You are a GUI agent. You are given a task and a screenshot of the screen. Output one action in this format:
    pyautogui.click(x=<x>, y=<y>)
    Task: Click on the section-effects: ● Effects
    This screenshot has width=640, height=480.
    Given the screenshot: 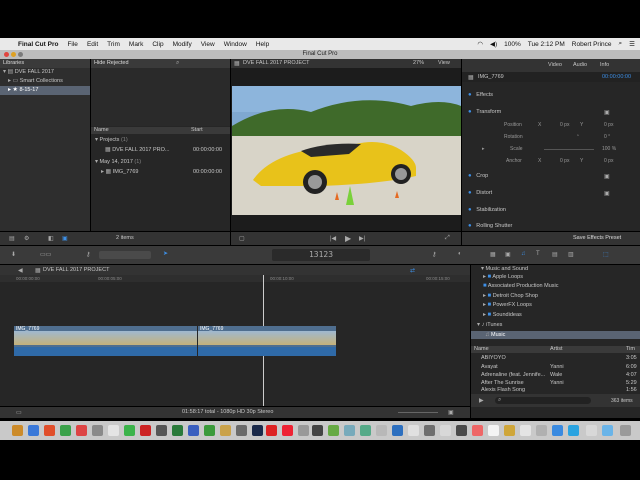 What is the action you would take?
    pyautogui.click(x=550, y=96)
    